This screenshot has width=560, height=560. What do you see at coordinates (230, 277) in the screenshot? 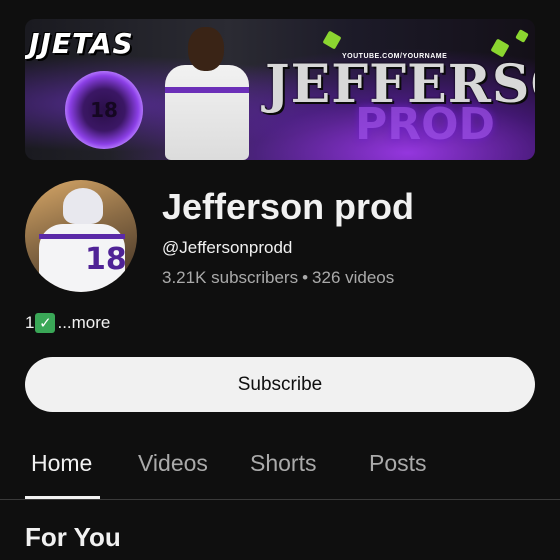
I see `subscriber-count: 3.21K subscribers` at bounding box center [230, 277].